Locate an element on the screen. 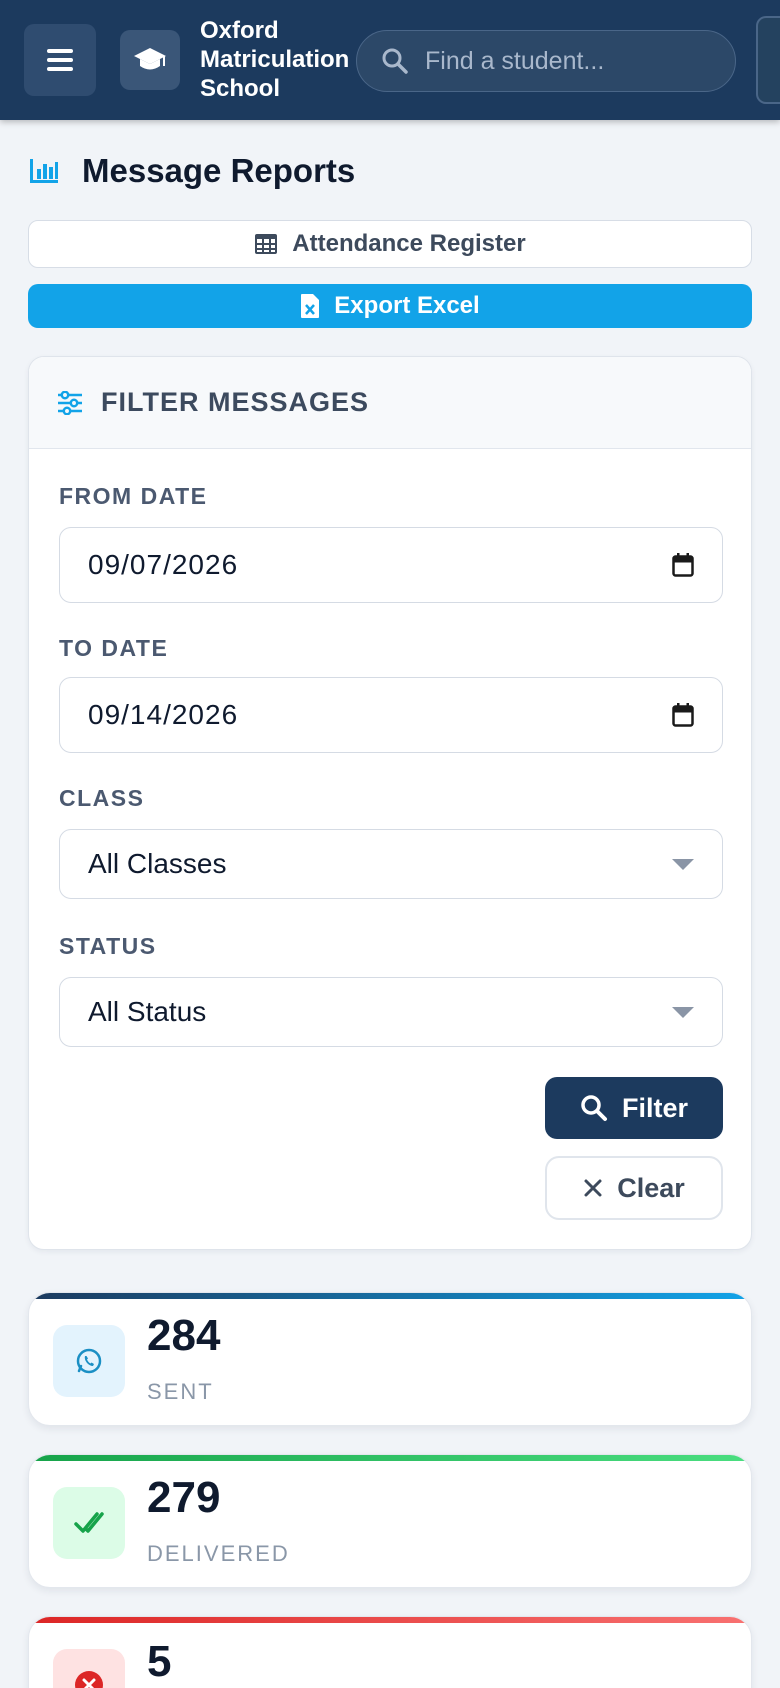 The height and width of the screenshot is (1688, 780). attendance-register-button: Attendance Register is located at coordinates (390, 244).